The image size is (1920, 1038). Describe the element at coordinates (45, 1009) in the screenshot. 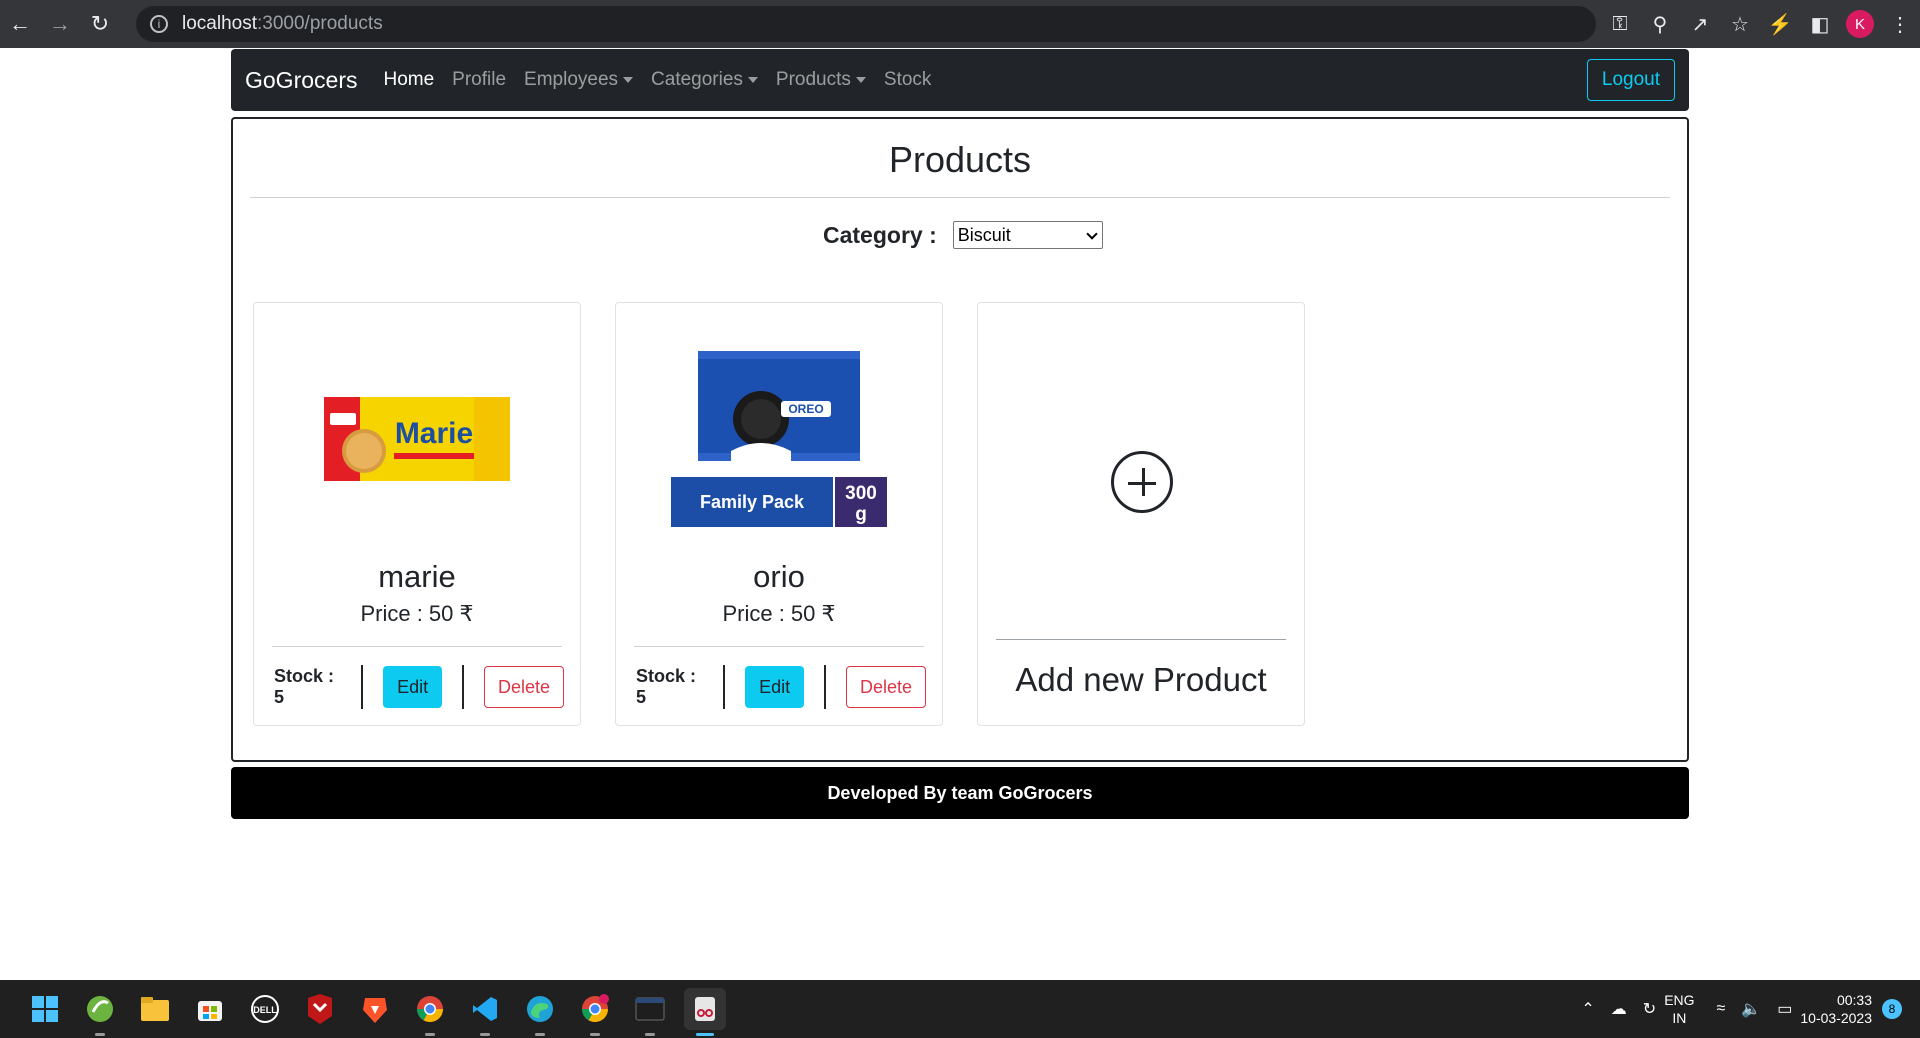

I see `windows-start-icon` at that location.